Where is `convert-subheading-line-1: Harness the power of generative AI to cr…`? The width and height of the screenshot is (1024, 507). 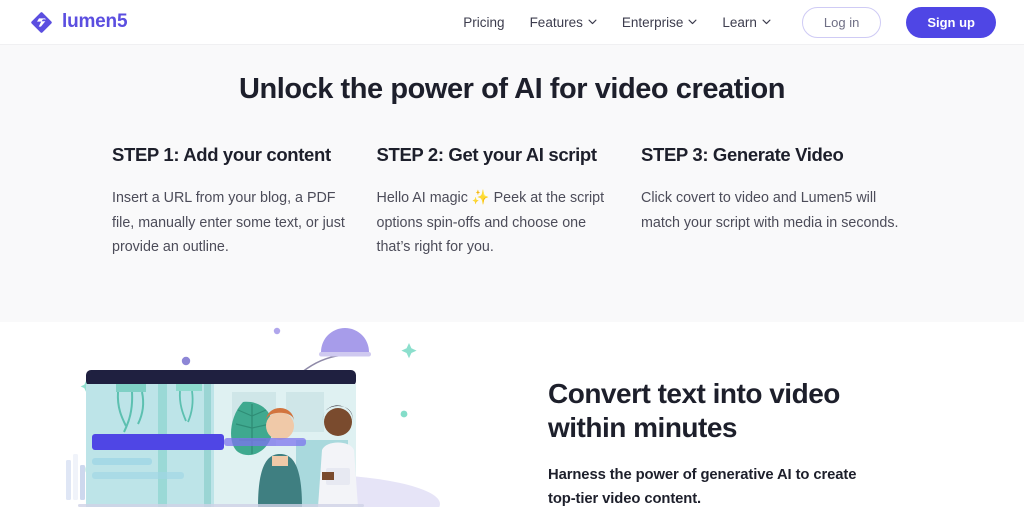
convert-subheading-line-1: Harness the power of generative AI to cr… is located at coordinates (702, 475).